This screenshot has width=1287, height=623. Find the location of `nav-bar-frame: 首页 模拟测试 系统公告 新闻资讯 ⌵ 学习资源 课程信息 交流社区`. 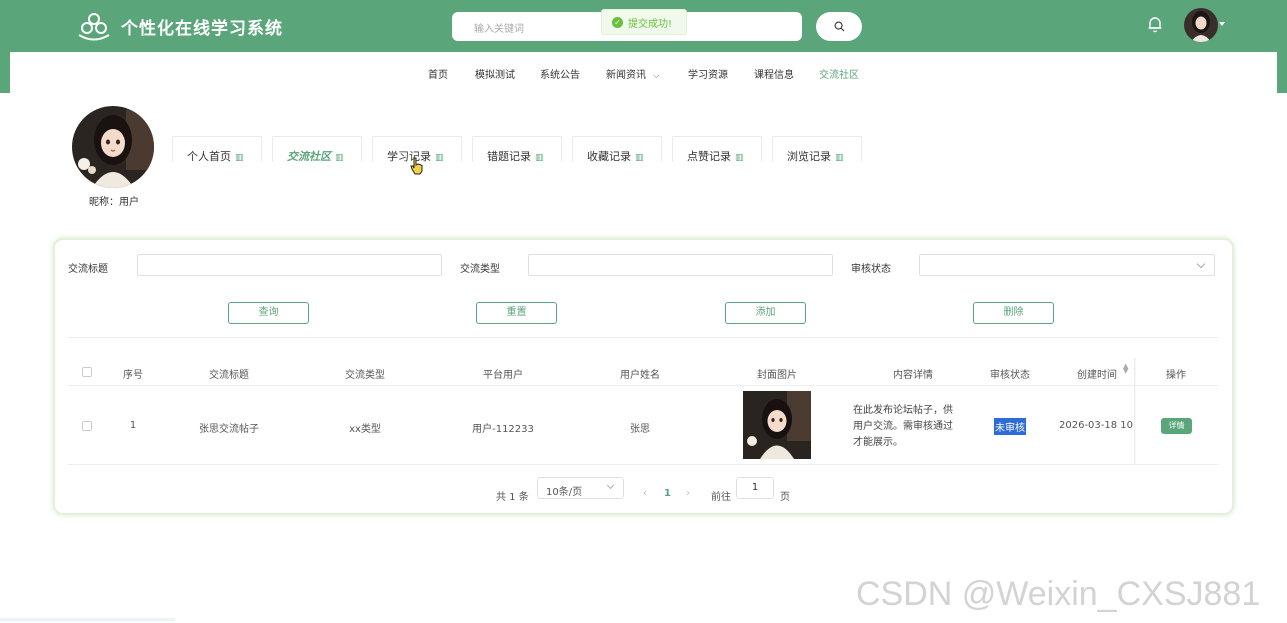

nav-bar-frame: 首页 模拟测试 系统公告 新闻资讯 ⌵ 学习资源 课程信息 交流社区 is located at coordinates (643, 72).